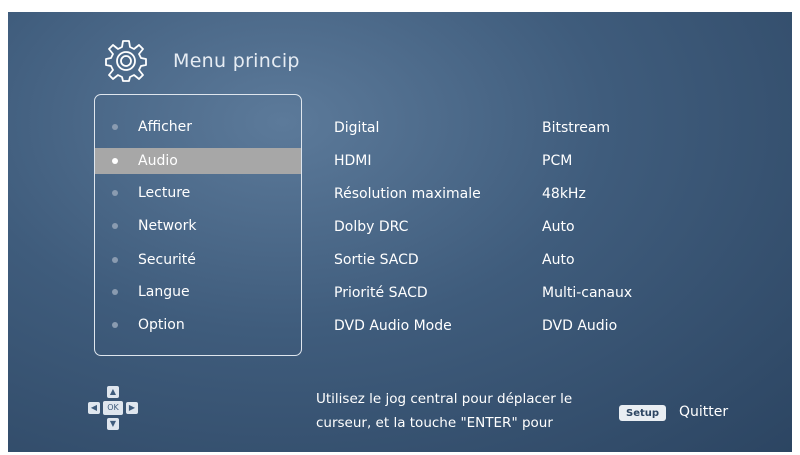 The image size is (800, 455). I want to click on menu-item-lecture: Lecture, so click(198, 193).